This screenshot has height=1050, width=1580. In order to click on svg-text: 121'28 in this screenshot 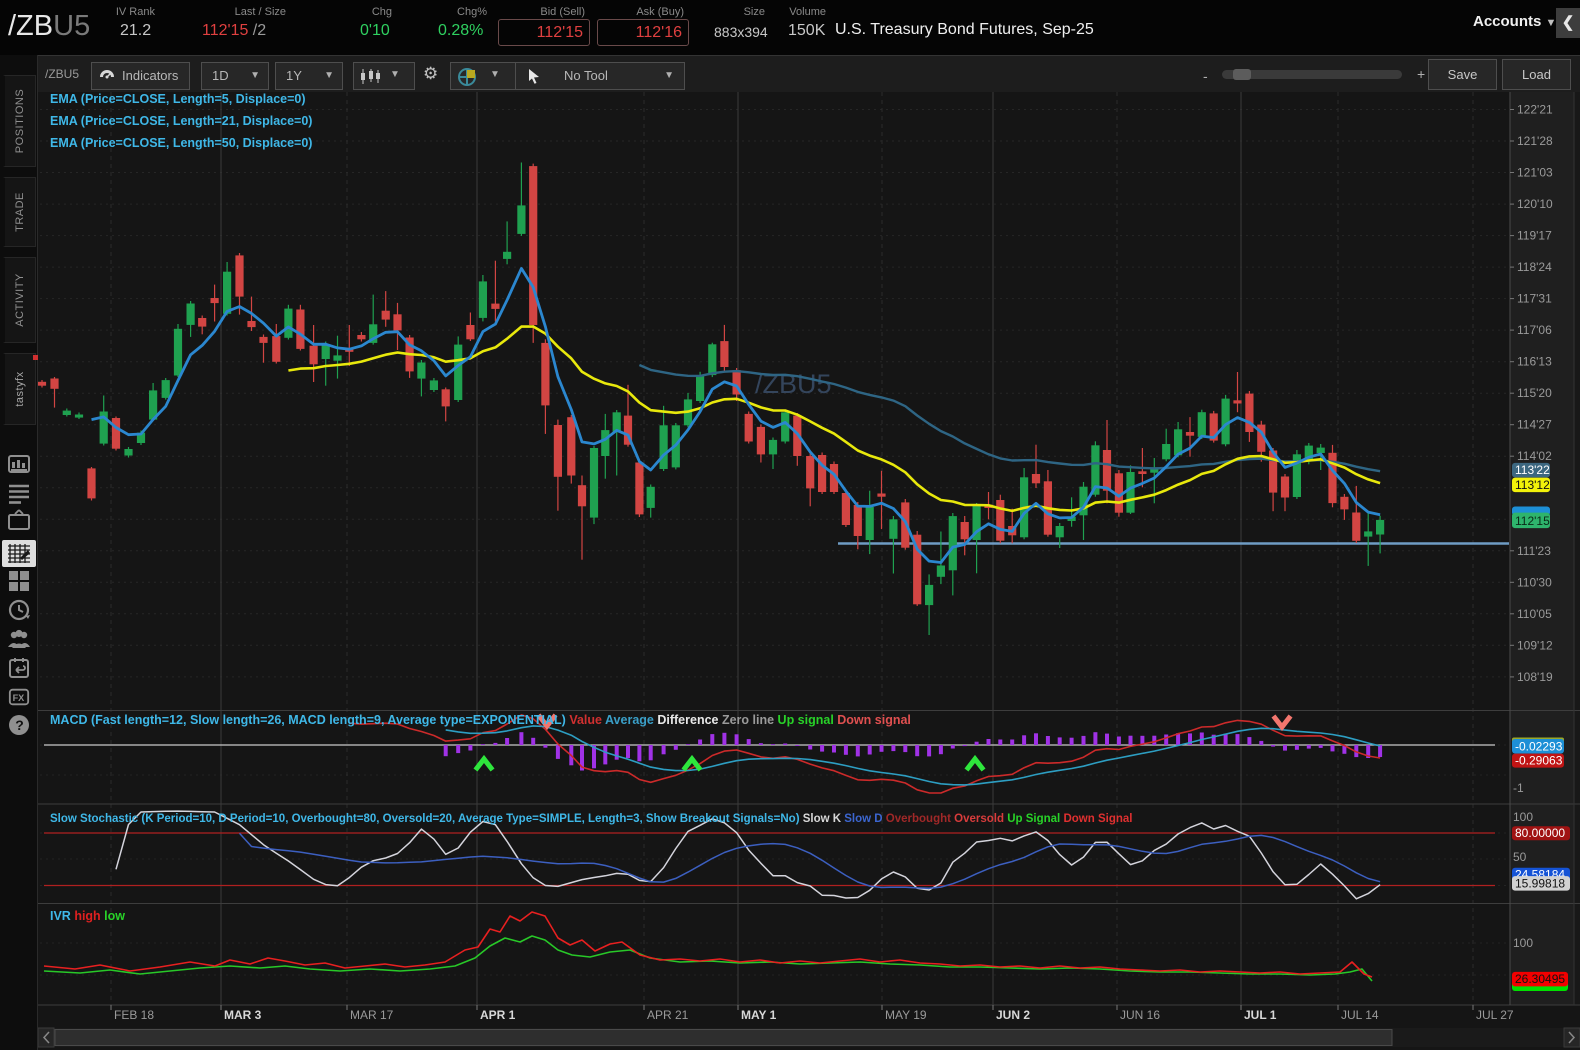, I will do `click(1535, 141)`.